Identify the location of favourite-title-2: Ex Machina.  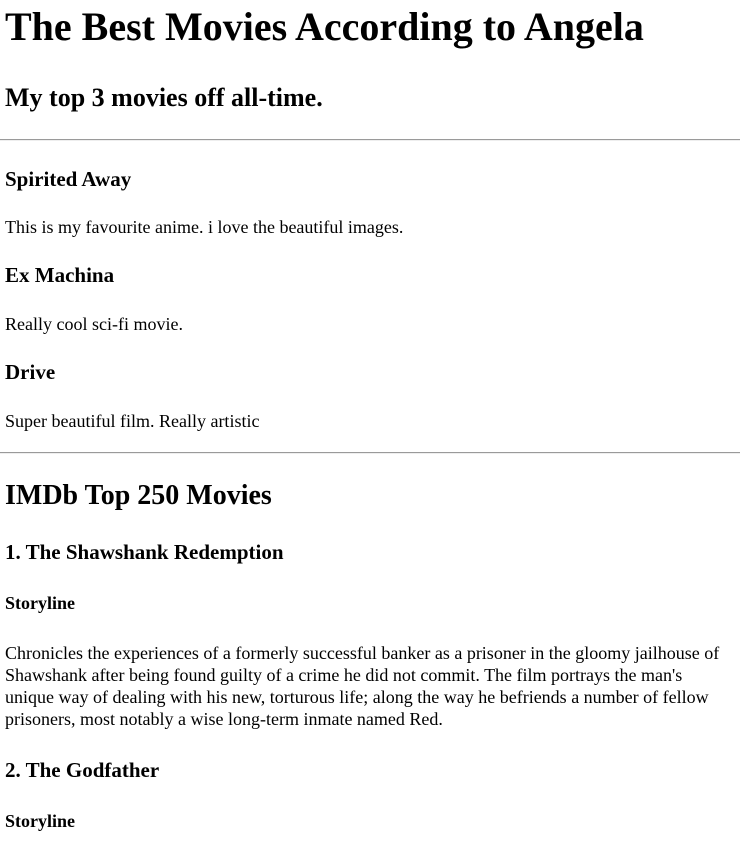
(60, 275).